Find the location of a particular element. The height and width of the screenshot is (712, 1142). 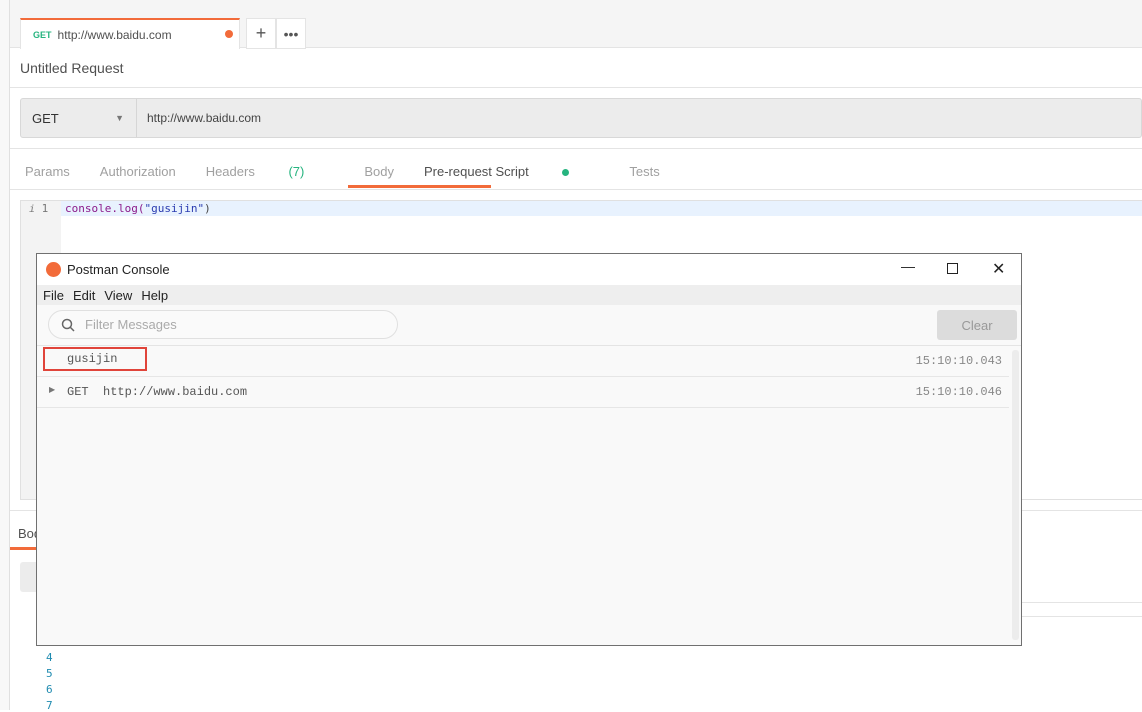

clear-button: Clear is located at coordinates (977, 325).